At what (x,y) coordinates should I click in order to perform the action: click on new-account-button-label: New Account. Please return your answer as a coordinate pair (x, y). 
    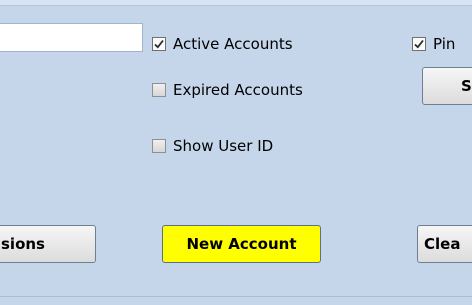
    Looking at the image, I should click on (241, 244).